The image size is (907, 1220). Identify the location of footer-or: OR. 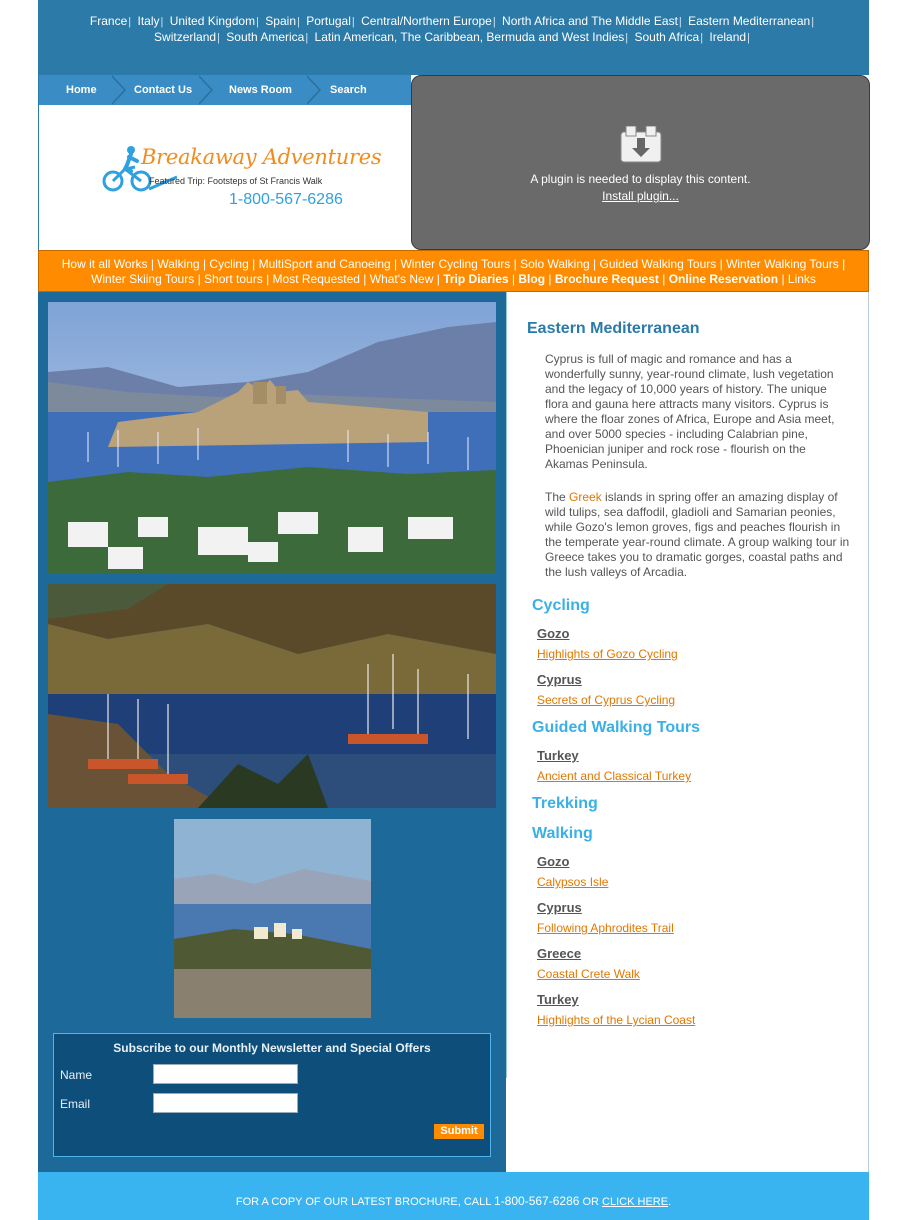
(591, 1202).